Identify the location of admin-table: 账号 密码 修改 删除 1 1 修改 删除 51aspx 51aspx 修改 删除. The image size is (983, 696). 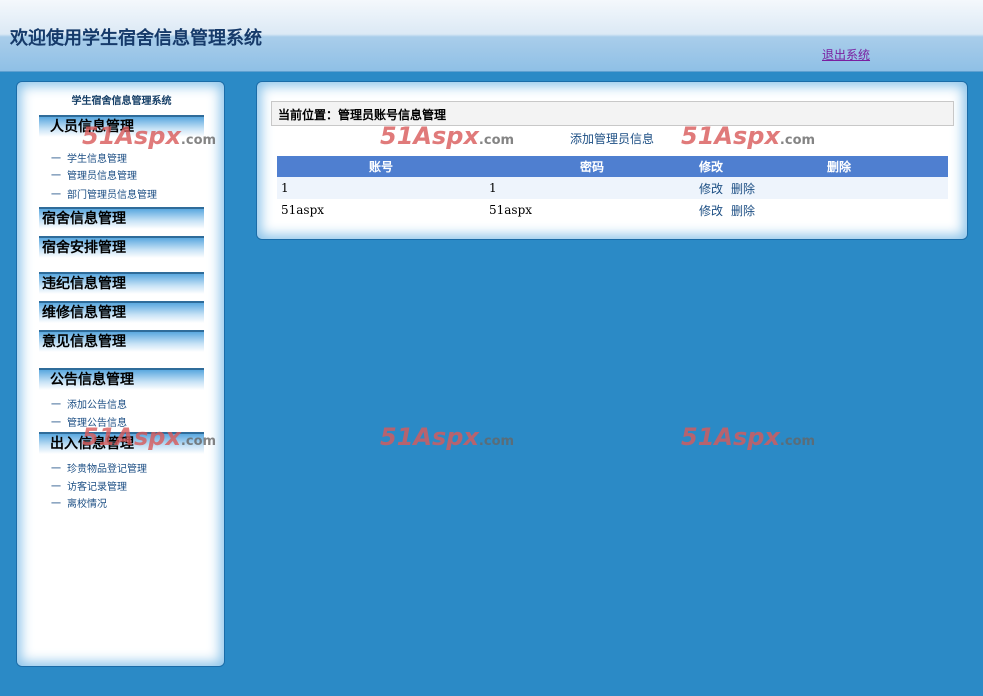
(612, 188).